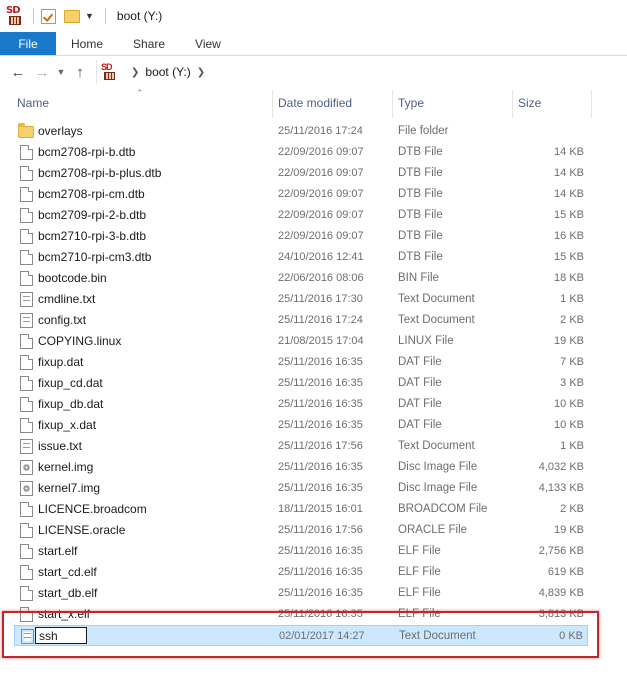 The image size is (627, 679). Describe the element at coordinates (569, 236) in the screenshot. I see `file-size: 16 KB` at that location.